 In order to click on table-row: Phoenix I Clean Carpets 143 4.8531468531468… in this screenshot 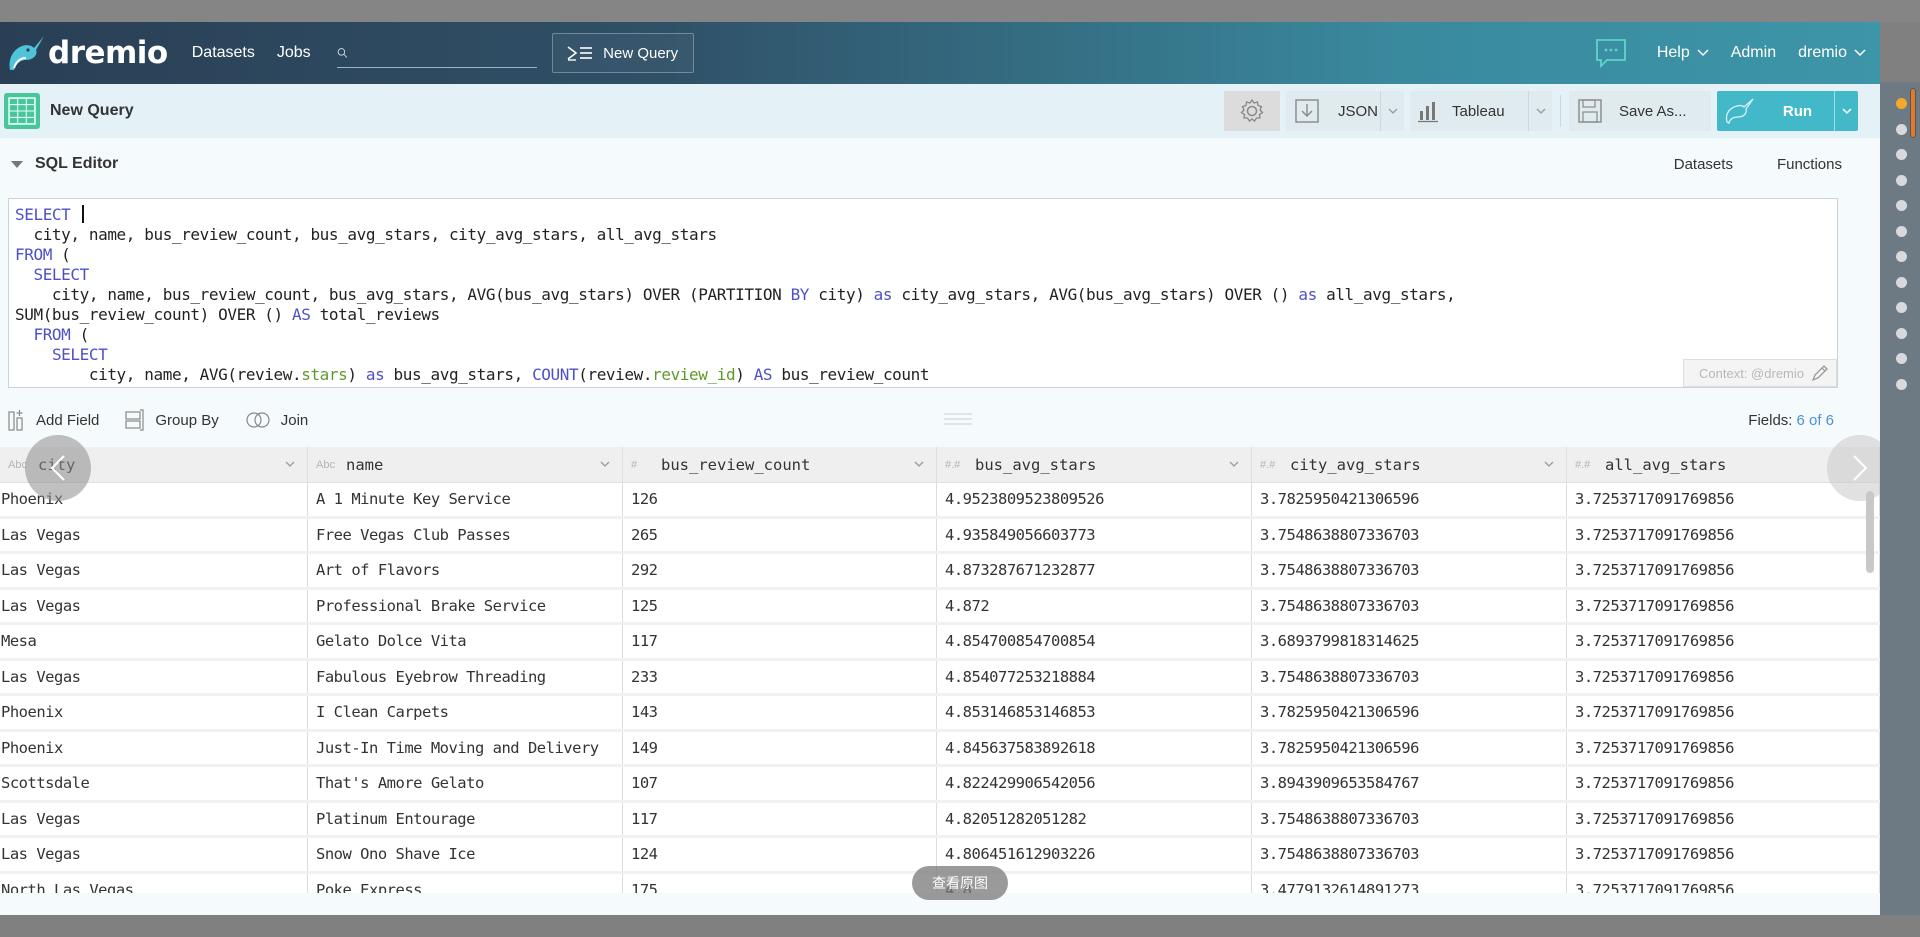, I will do `click(940, 714)`.